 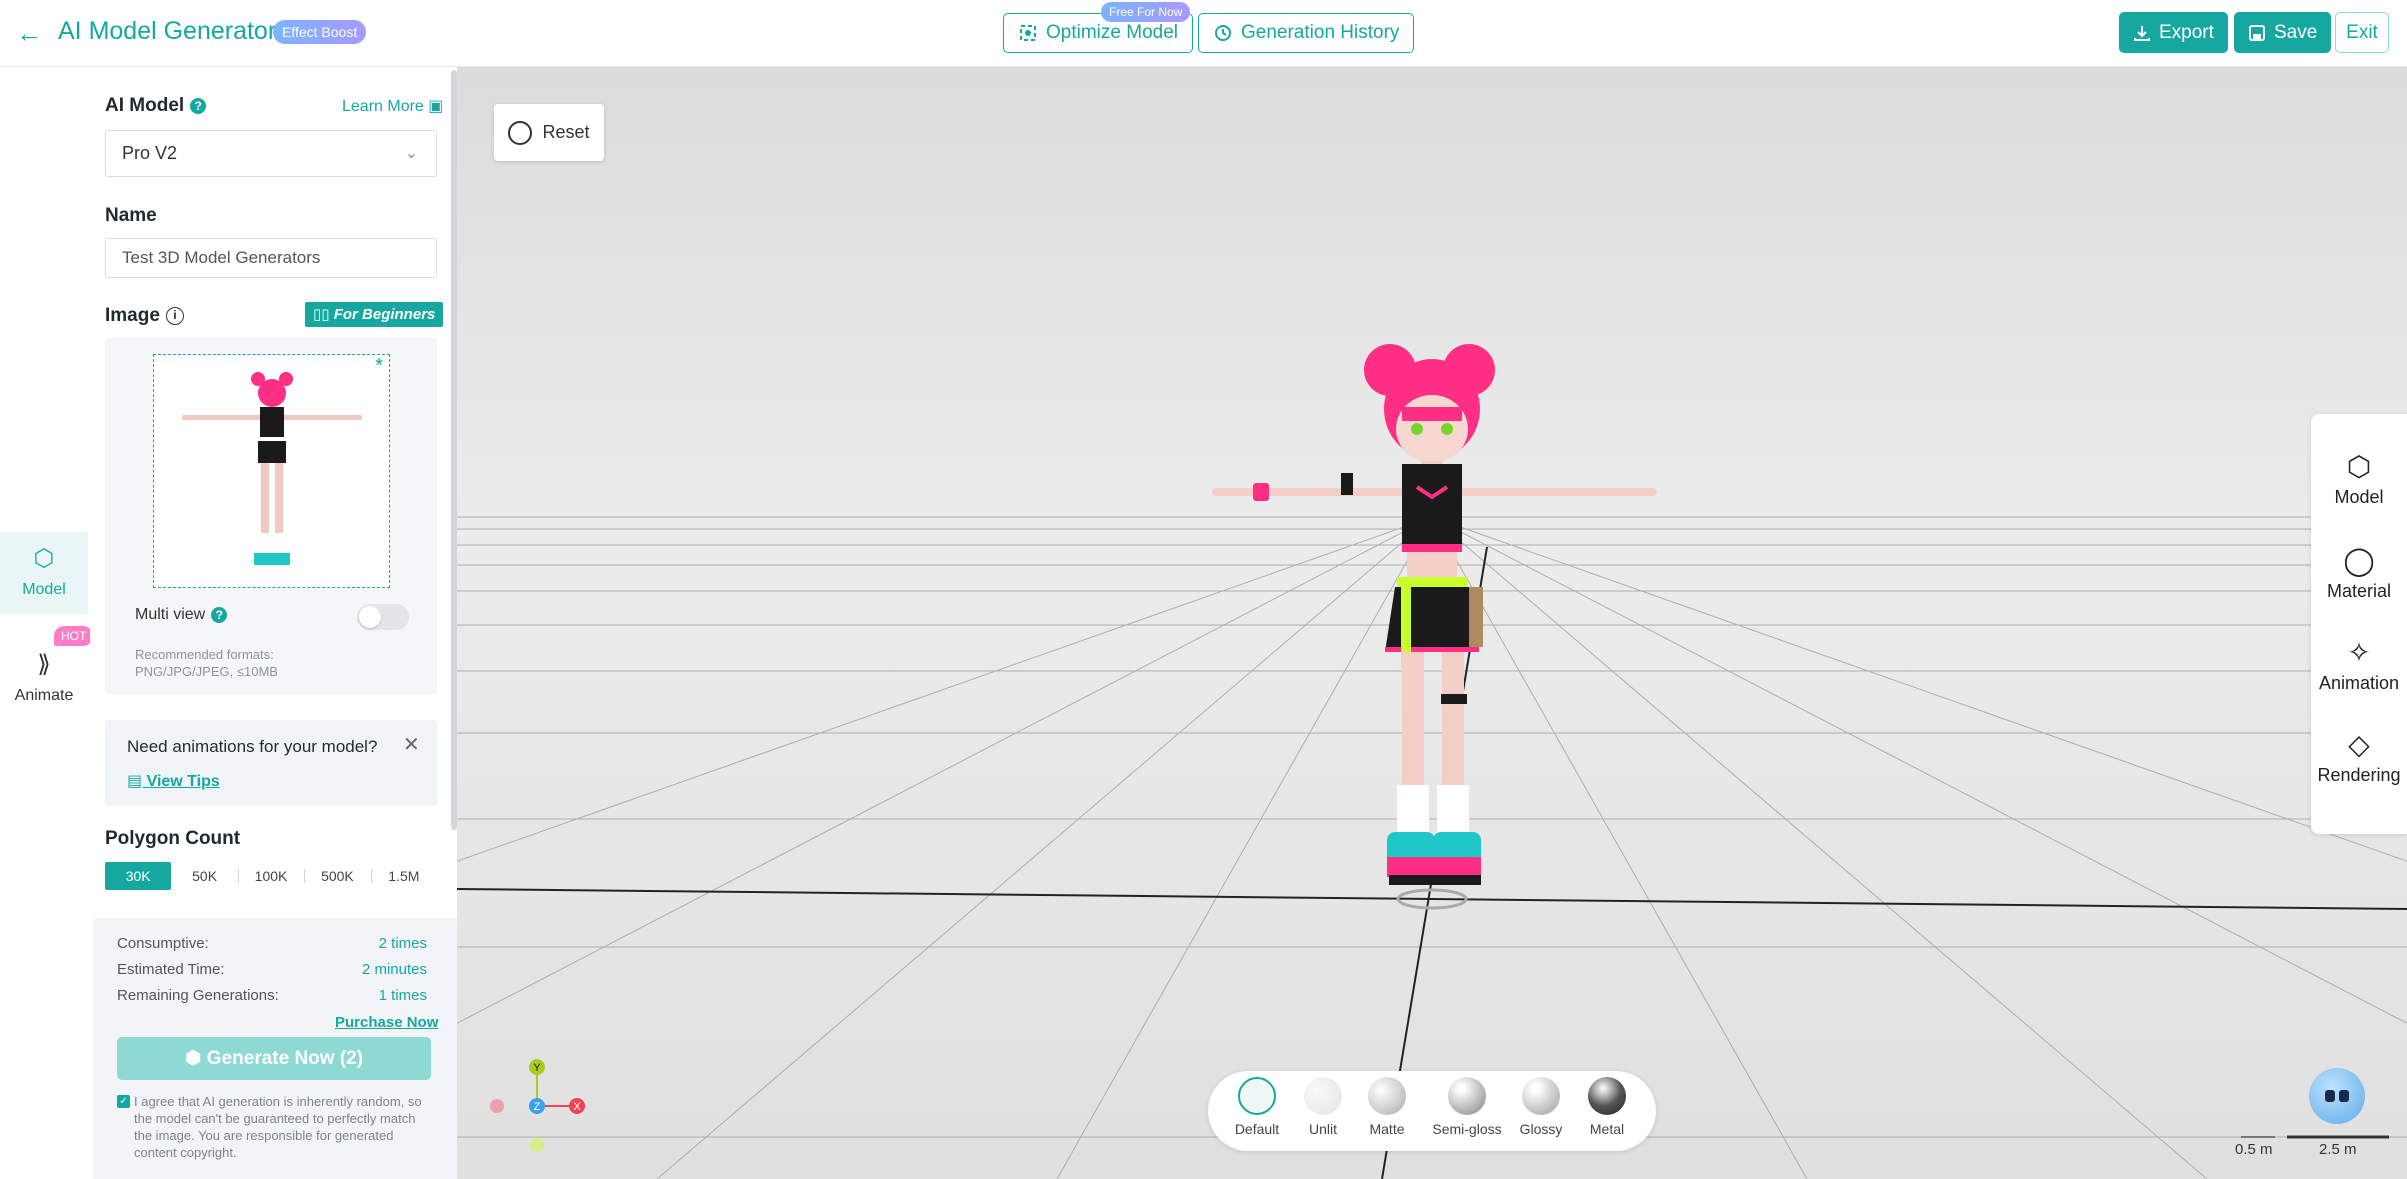 I want to click on crosshair-icon, so click(x=520, y=132).